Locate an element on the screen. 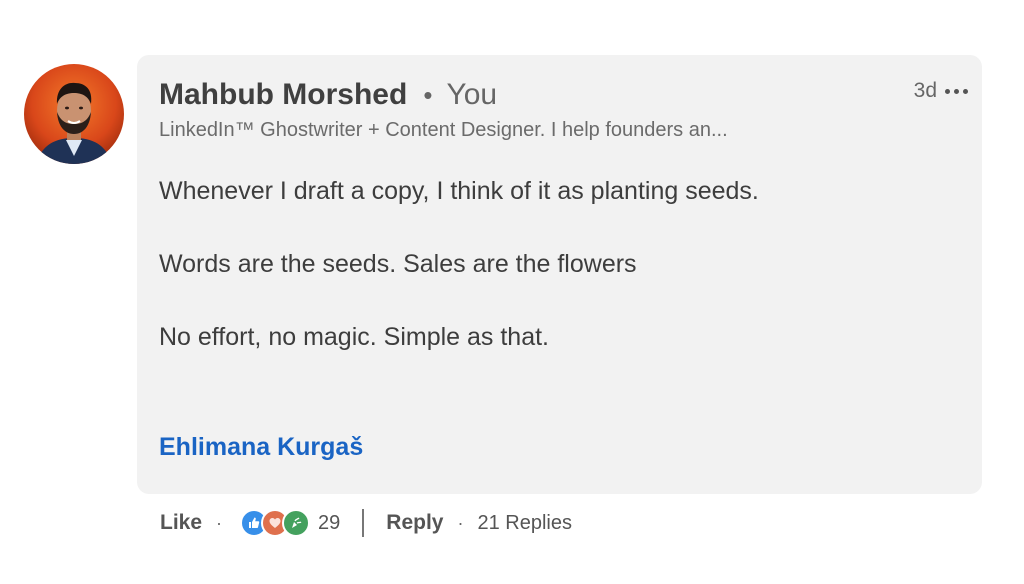  reaction-count: 29 is located at coordinates (329, 523).